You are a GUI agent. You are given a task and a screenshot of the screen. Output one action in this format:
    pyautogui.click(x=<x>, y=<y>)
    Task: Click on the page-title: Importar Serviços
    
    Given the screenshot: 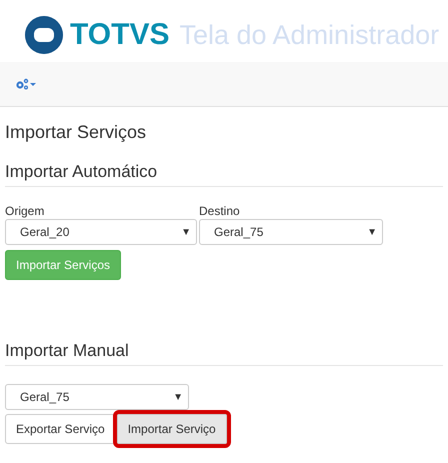 What is the action you would take?
    pyautogui.click(x=76, y=132)
    